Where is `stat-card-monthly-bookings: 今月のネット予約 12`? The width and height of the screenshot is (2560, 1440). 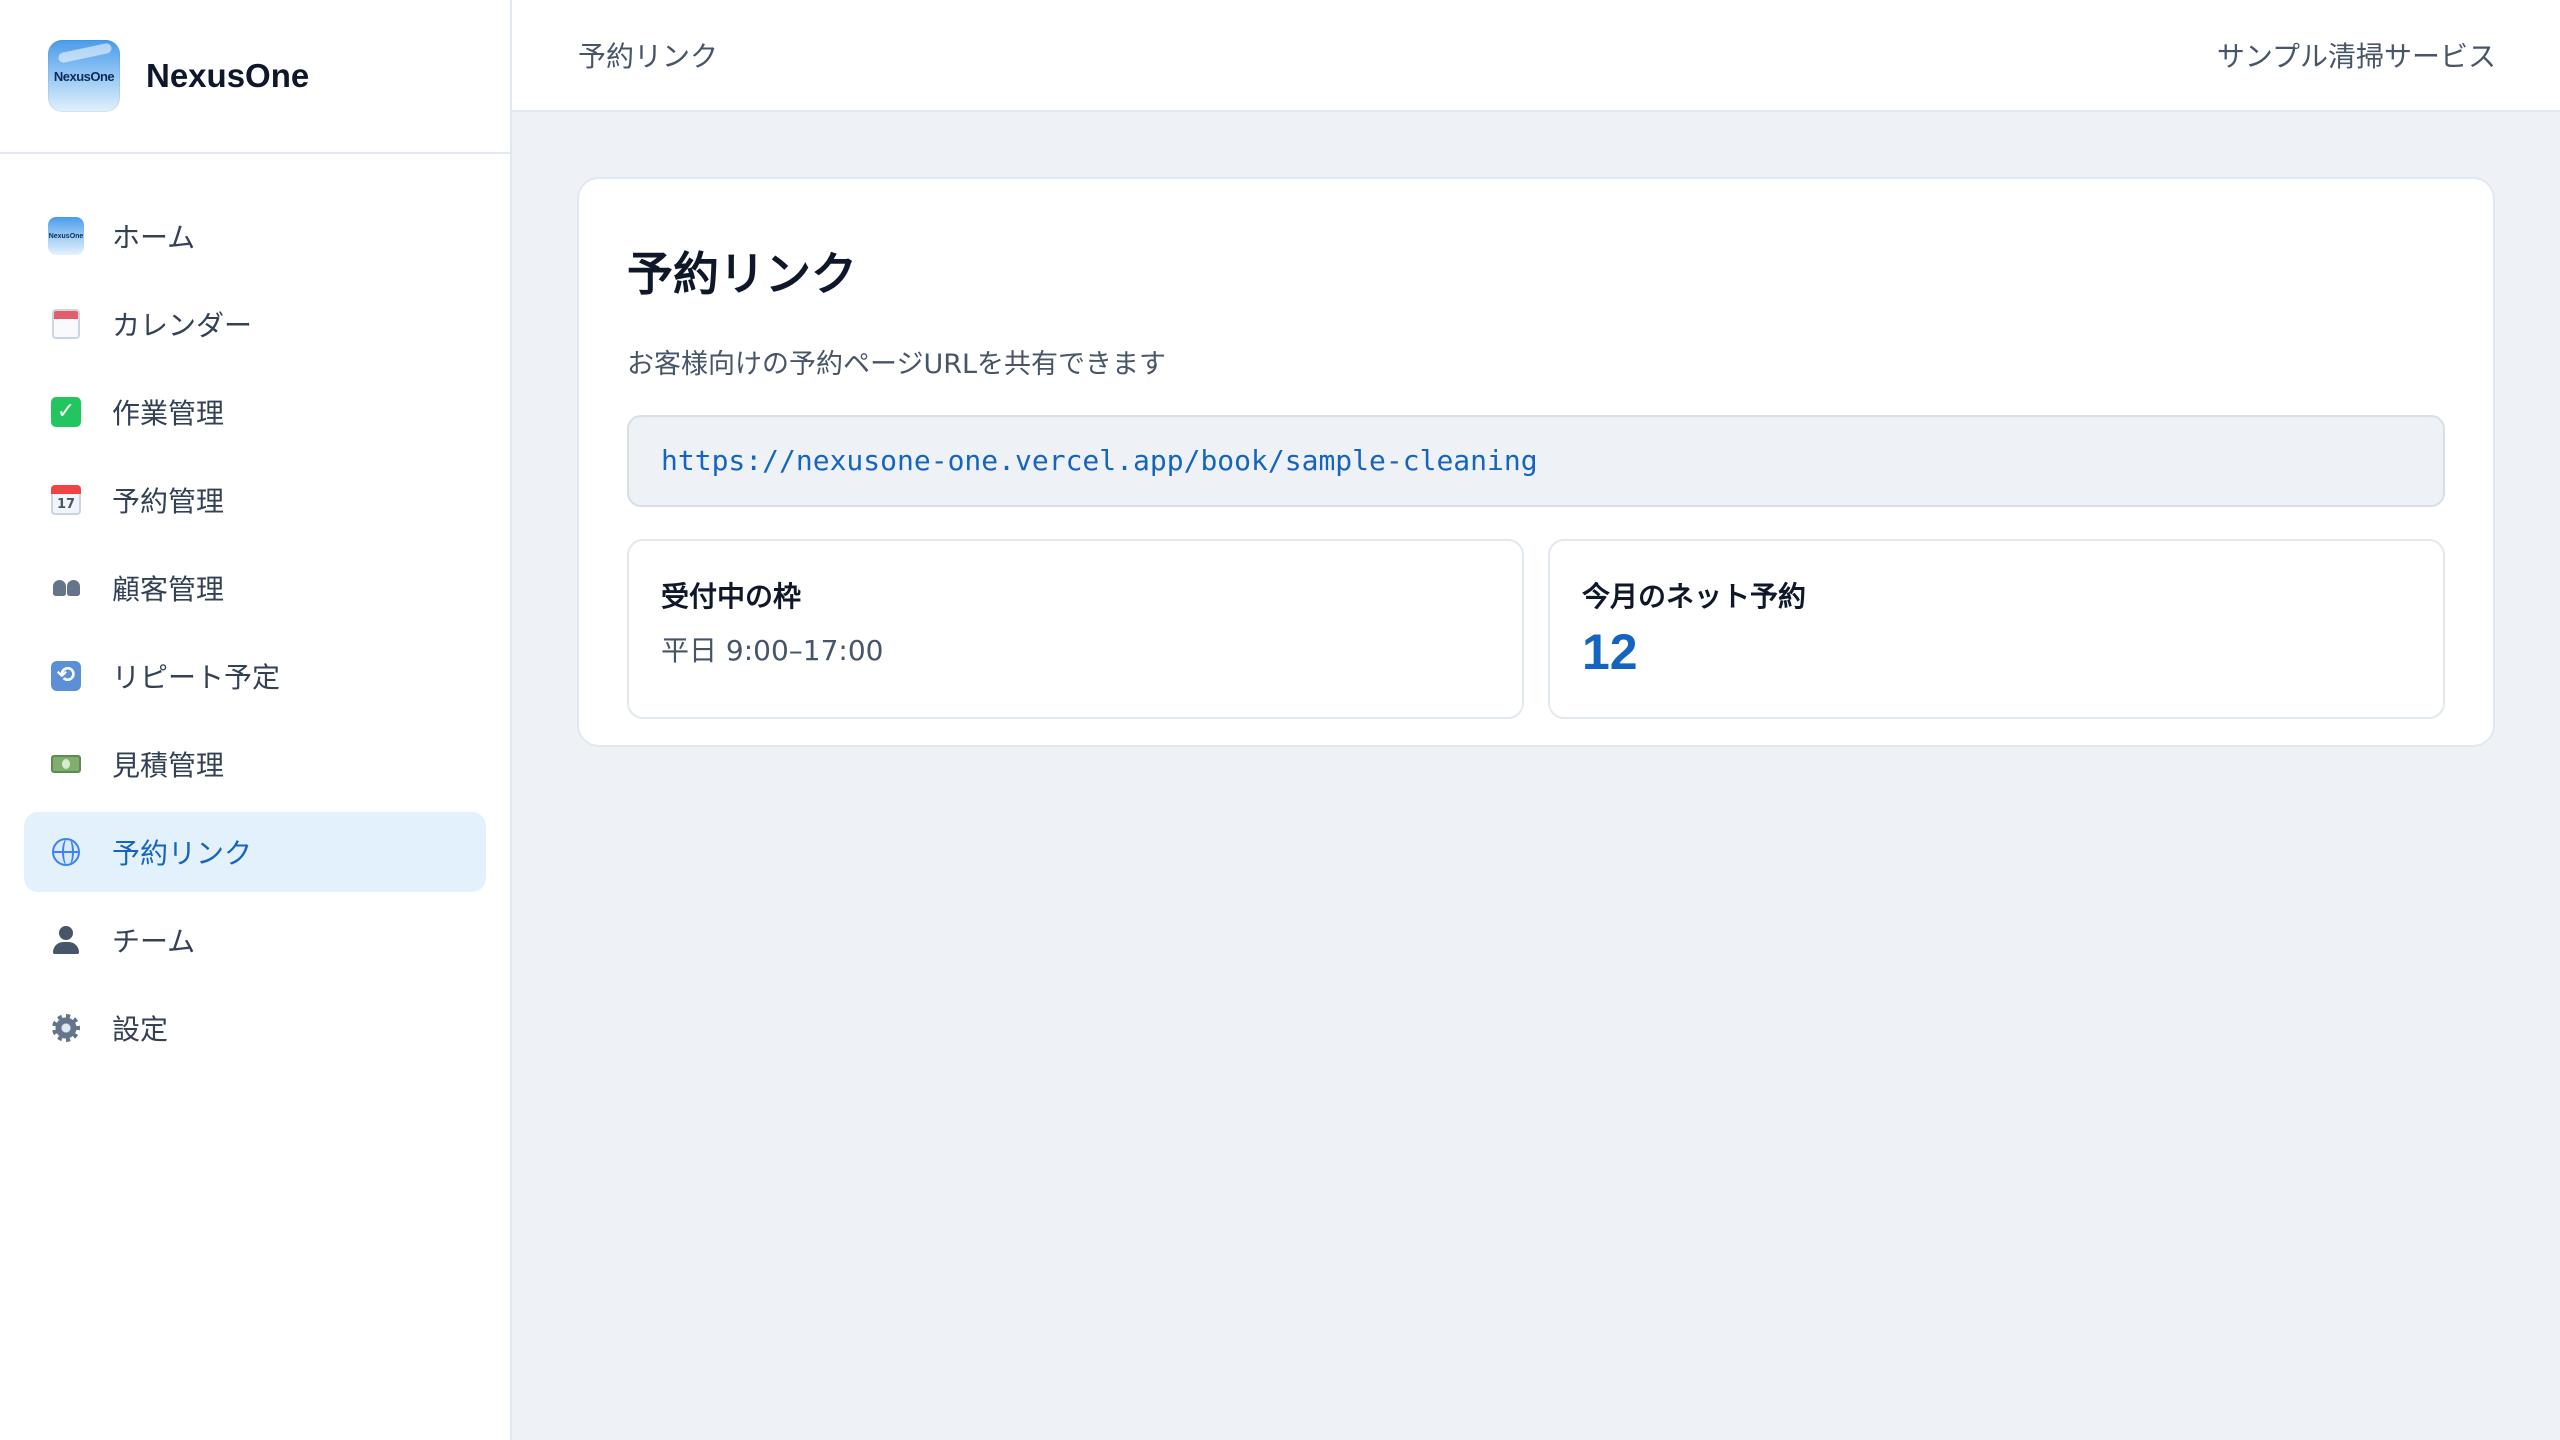
stat-card-monthly-bookings: 今月のネット予約 12 is located at coordinates (1996, 628).